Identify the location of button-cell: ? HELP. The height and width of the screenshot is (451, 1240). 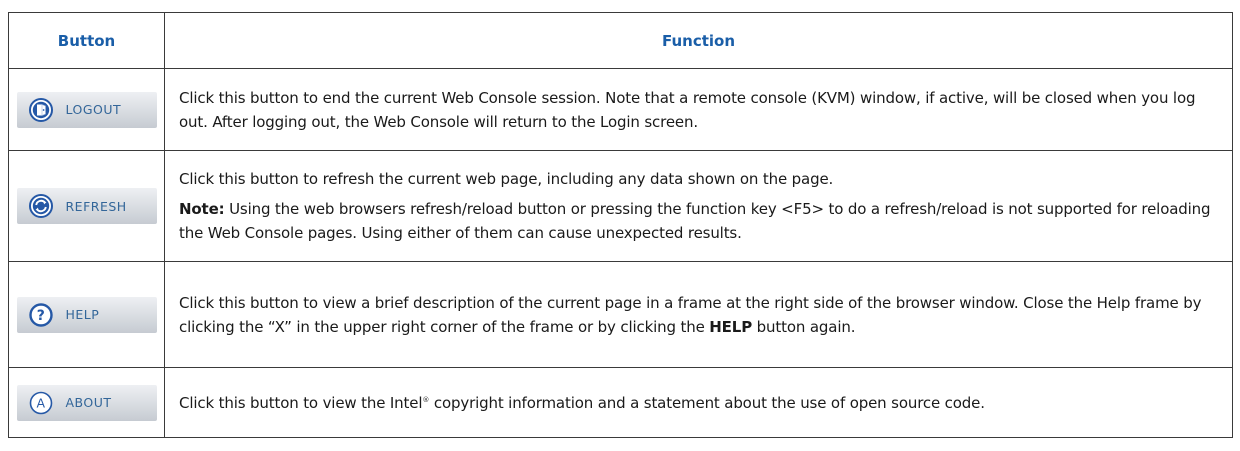
(86, 314).